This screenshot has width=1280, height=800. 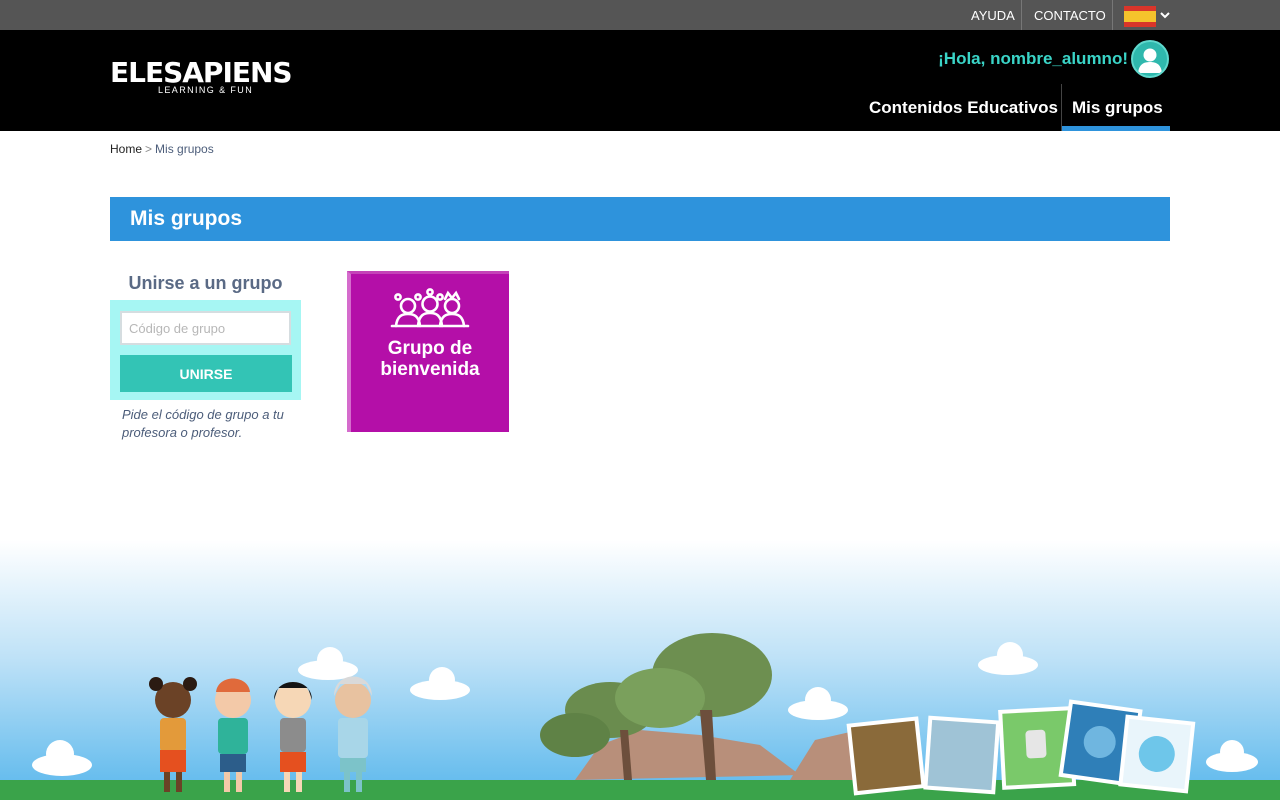 I want to click on group-name: Grupo de bienvenida, so click(x=430, y=359).